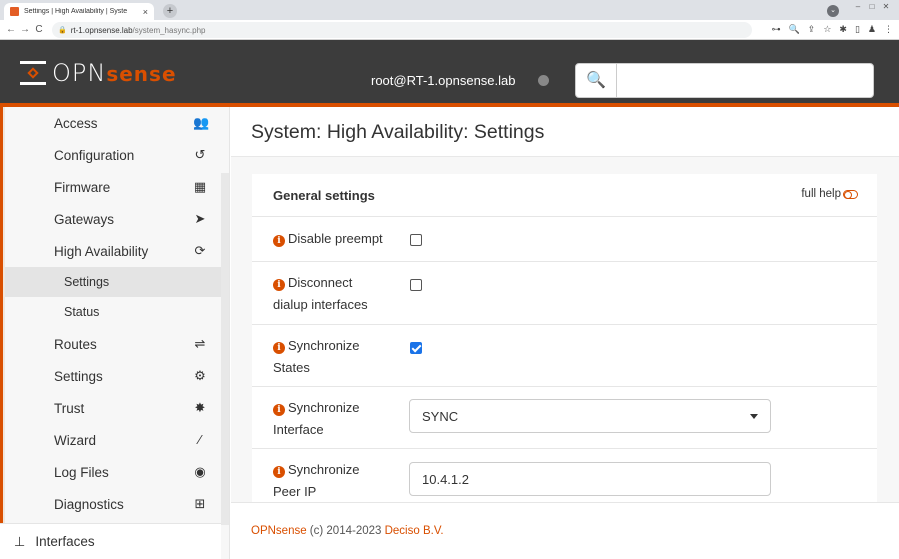  I want to click on search-icon: 🔍, so click(596, 80).